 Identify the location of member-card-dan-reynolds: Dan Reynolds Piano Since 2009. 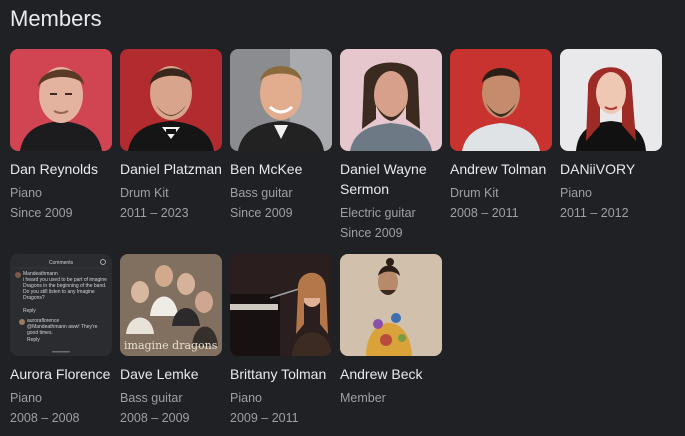
(61, 136).